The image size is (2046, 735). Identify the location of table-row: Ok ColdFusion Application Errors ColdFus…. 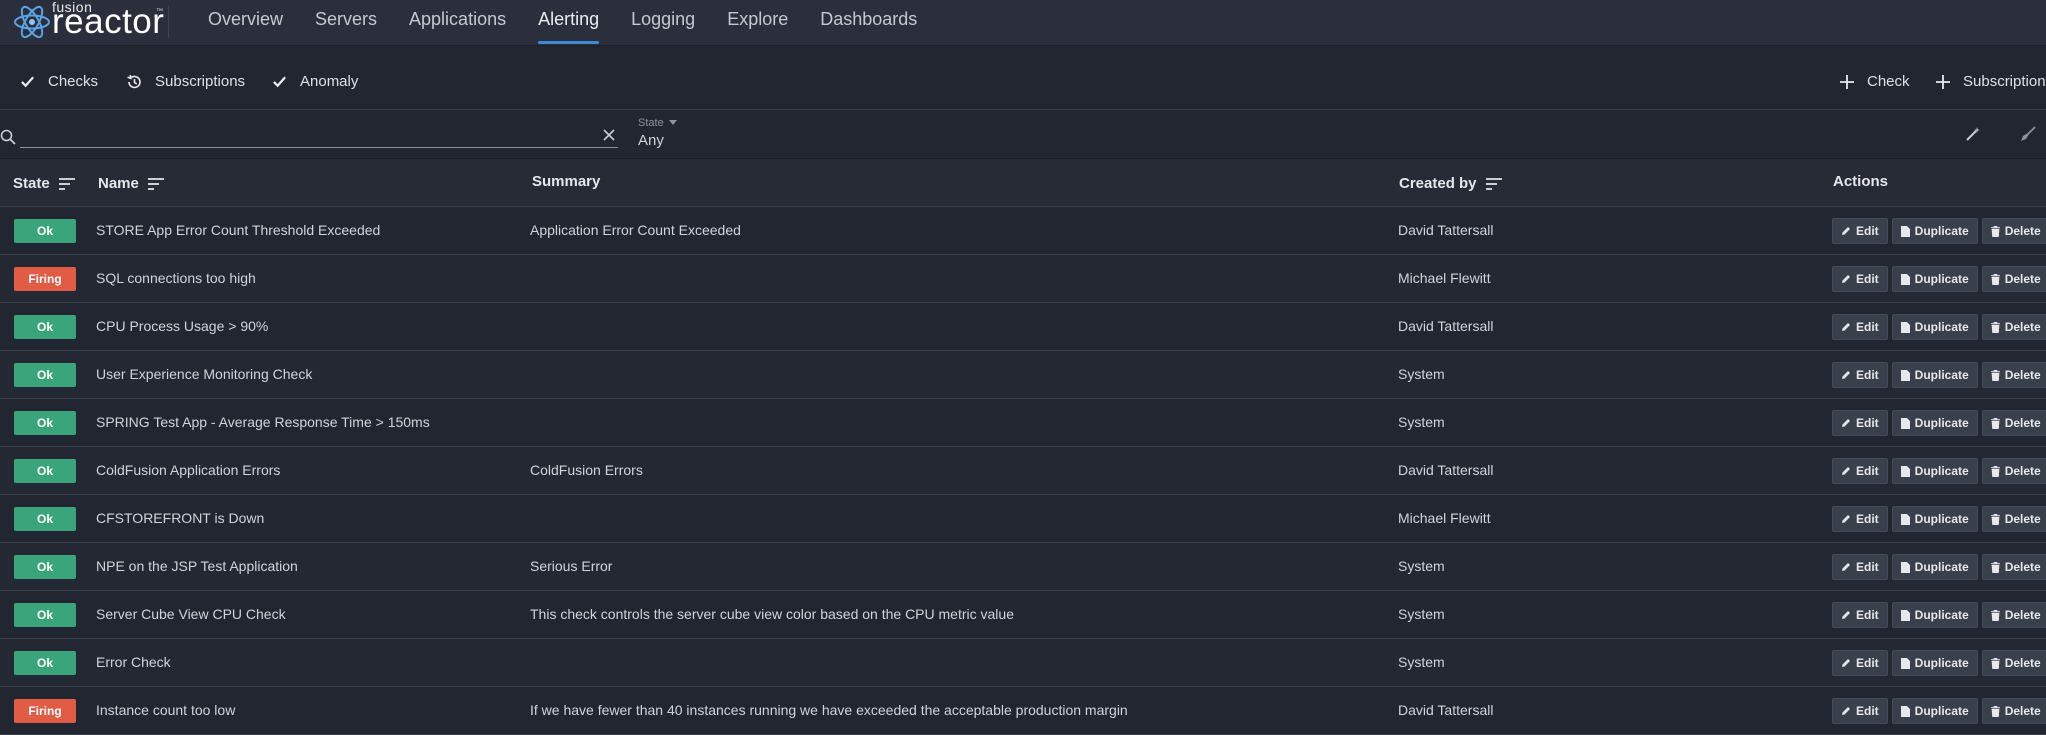
(1023, 471).